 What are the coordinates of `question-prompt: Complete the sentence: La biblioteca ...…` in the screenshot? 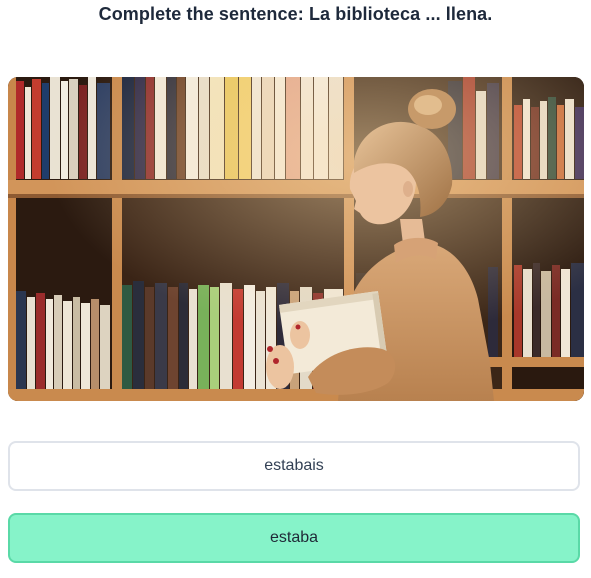 It's located at (295, 14).